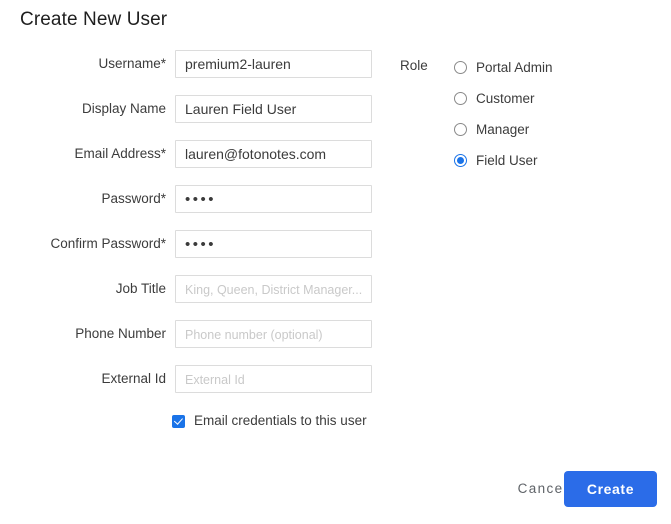  Describe the element at coordinates (273, 64) in the screenshot. I see `input-username` at that location.